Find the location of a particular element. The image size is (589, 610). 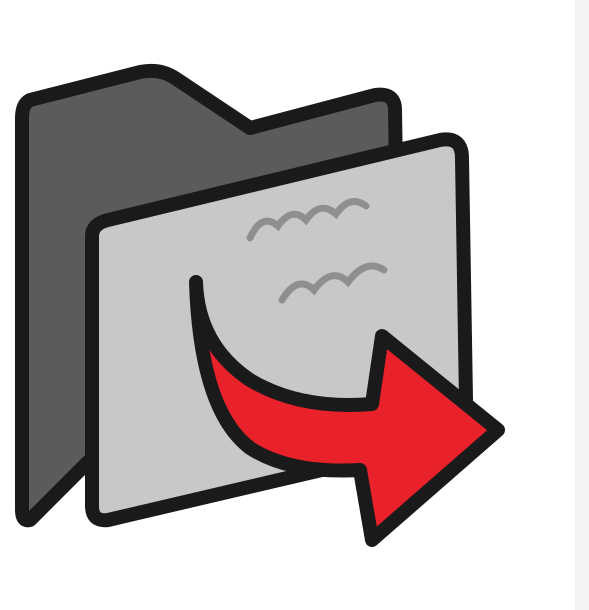

window-edge-strip is located at coordinates (582, 305).